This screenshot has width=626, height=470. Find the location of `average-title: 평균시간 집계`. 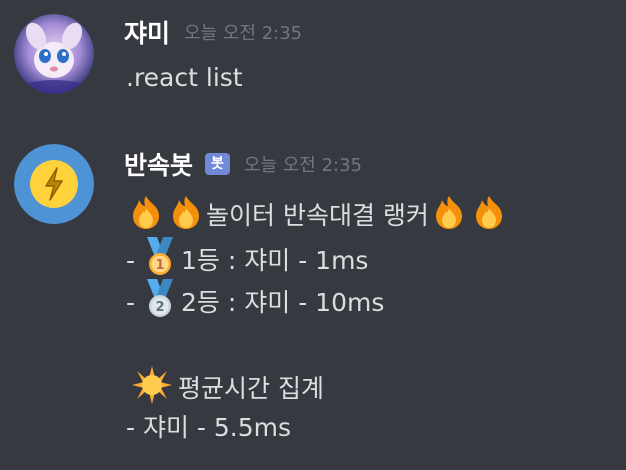

average-title: 평균시간 집계 is located at coordinates (251, 388).